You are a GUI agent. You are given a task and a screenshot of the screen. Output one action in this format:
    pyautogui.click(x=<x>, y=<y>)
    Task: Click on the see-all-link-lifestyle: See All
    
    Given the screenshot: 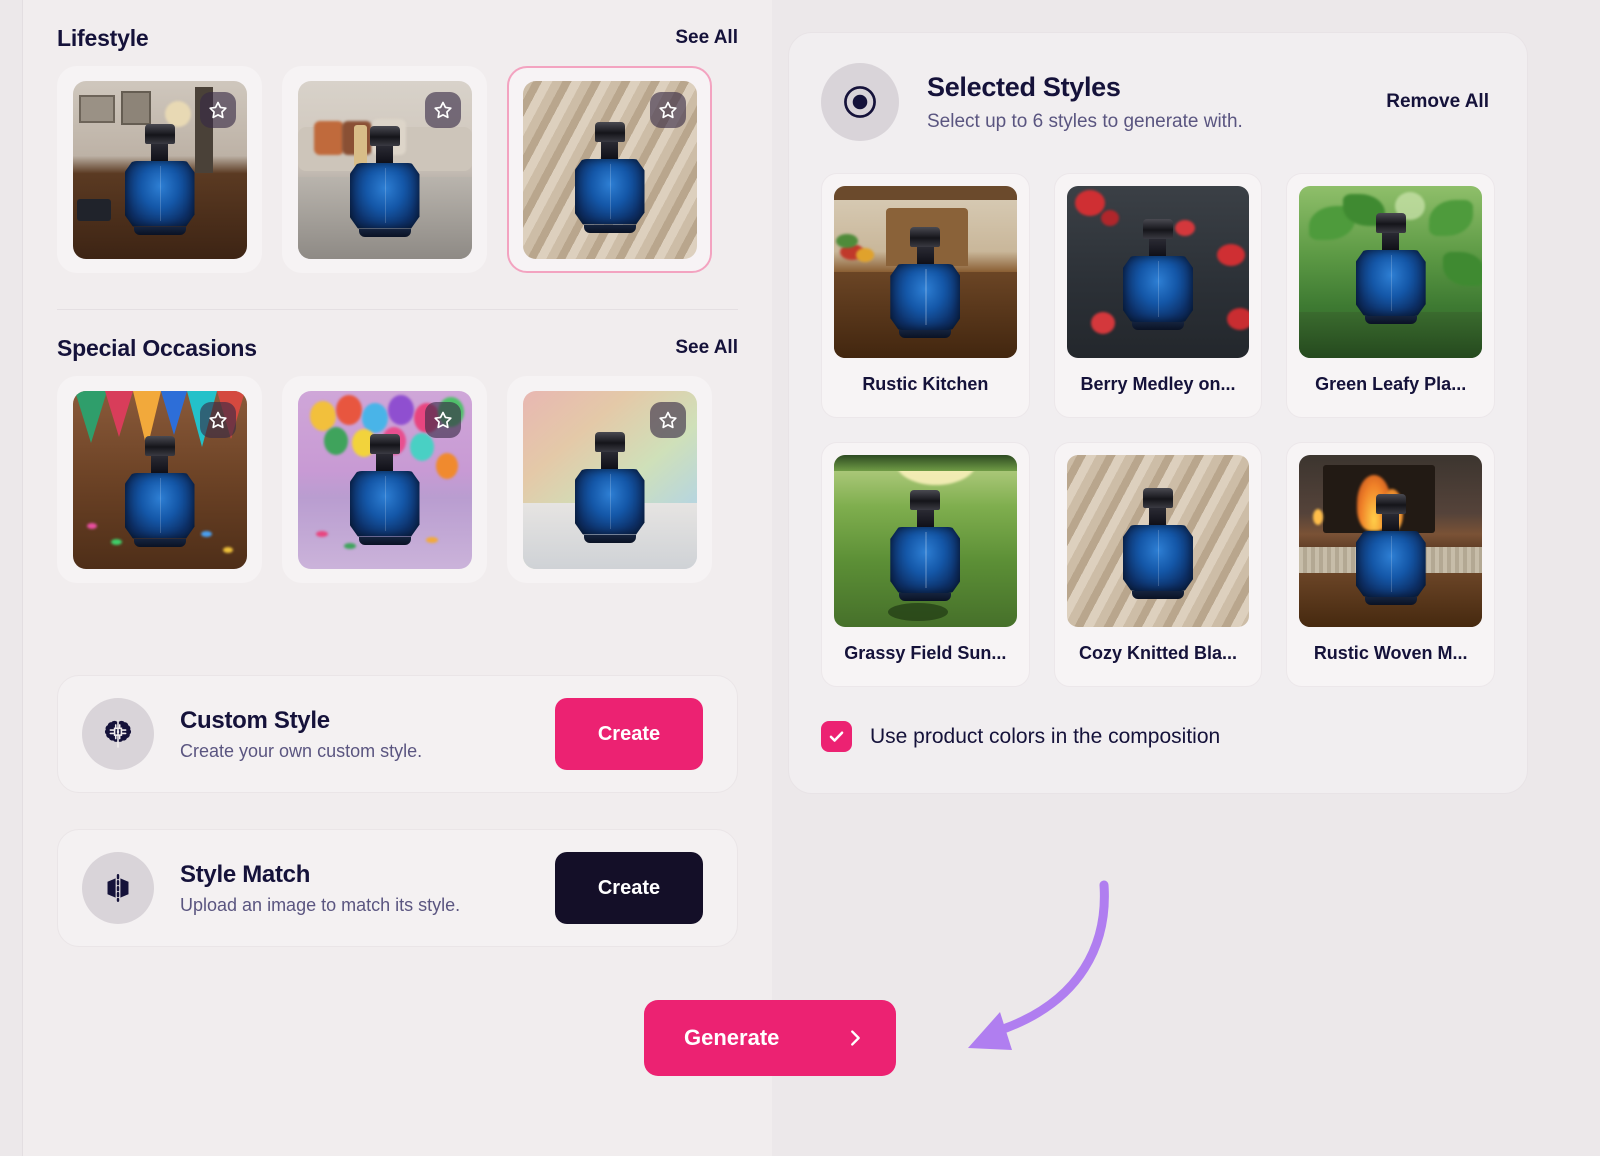 What is the action you would take?
    pyautogui.click(x=706, y=38)
    